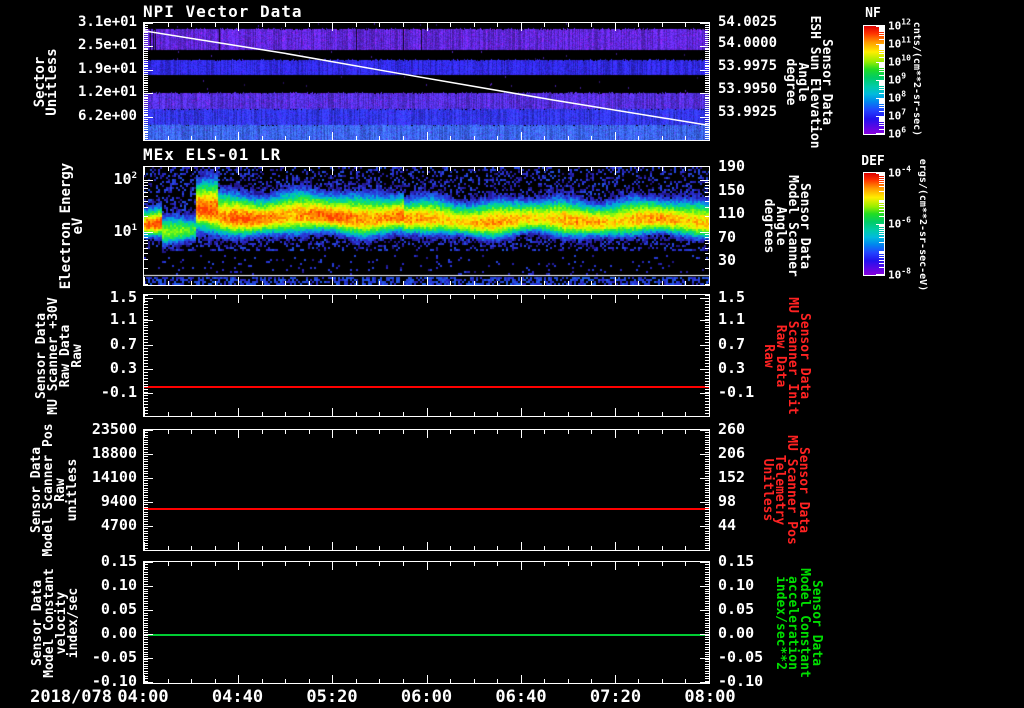 The width and height of the screenshot is (1024, 708). I want to click on model-constant-velocity-line, so click(426, 635).